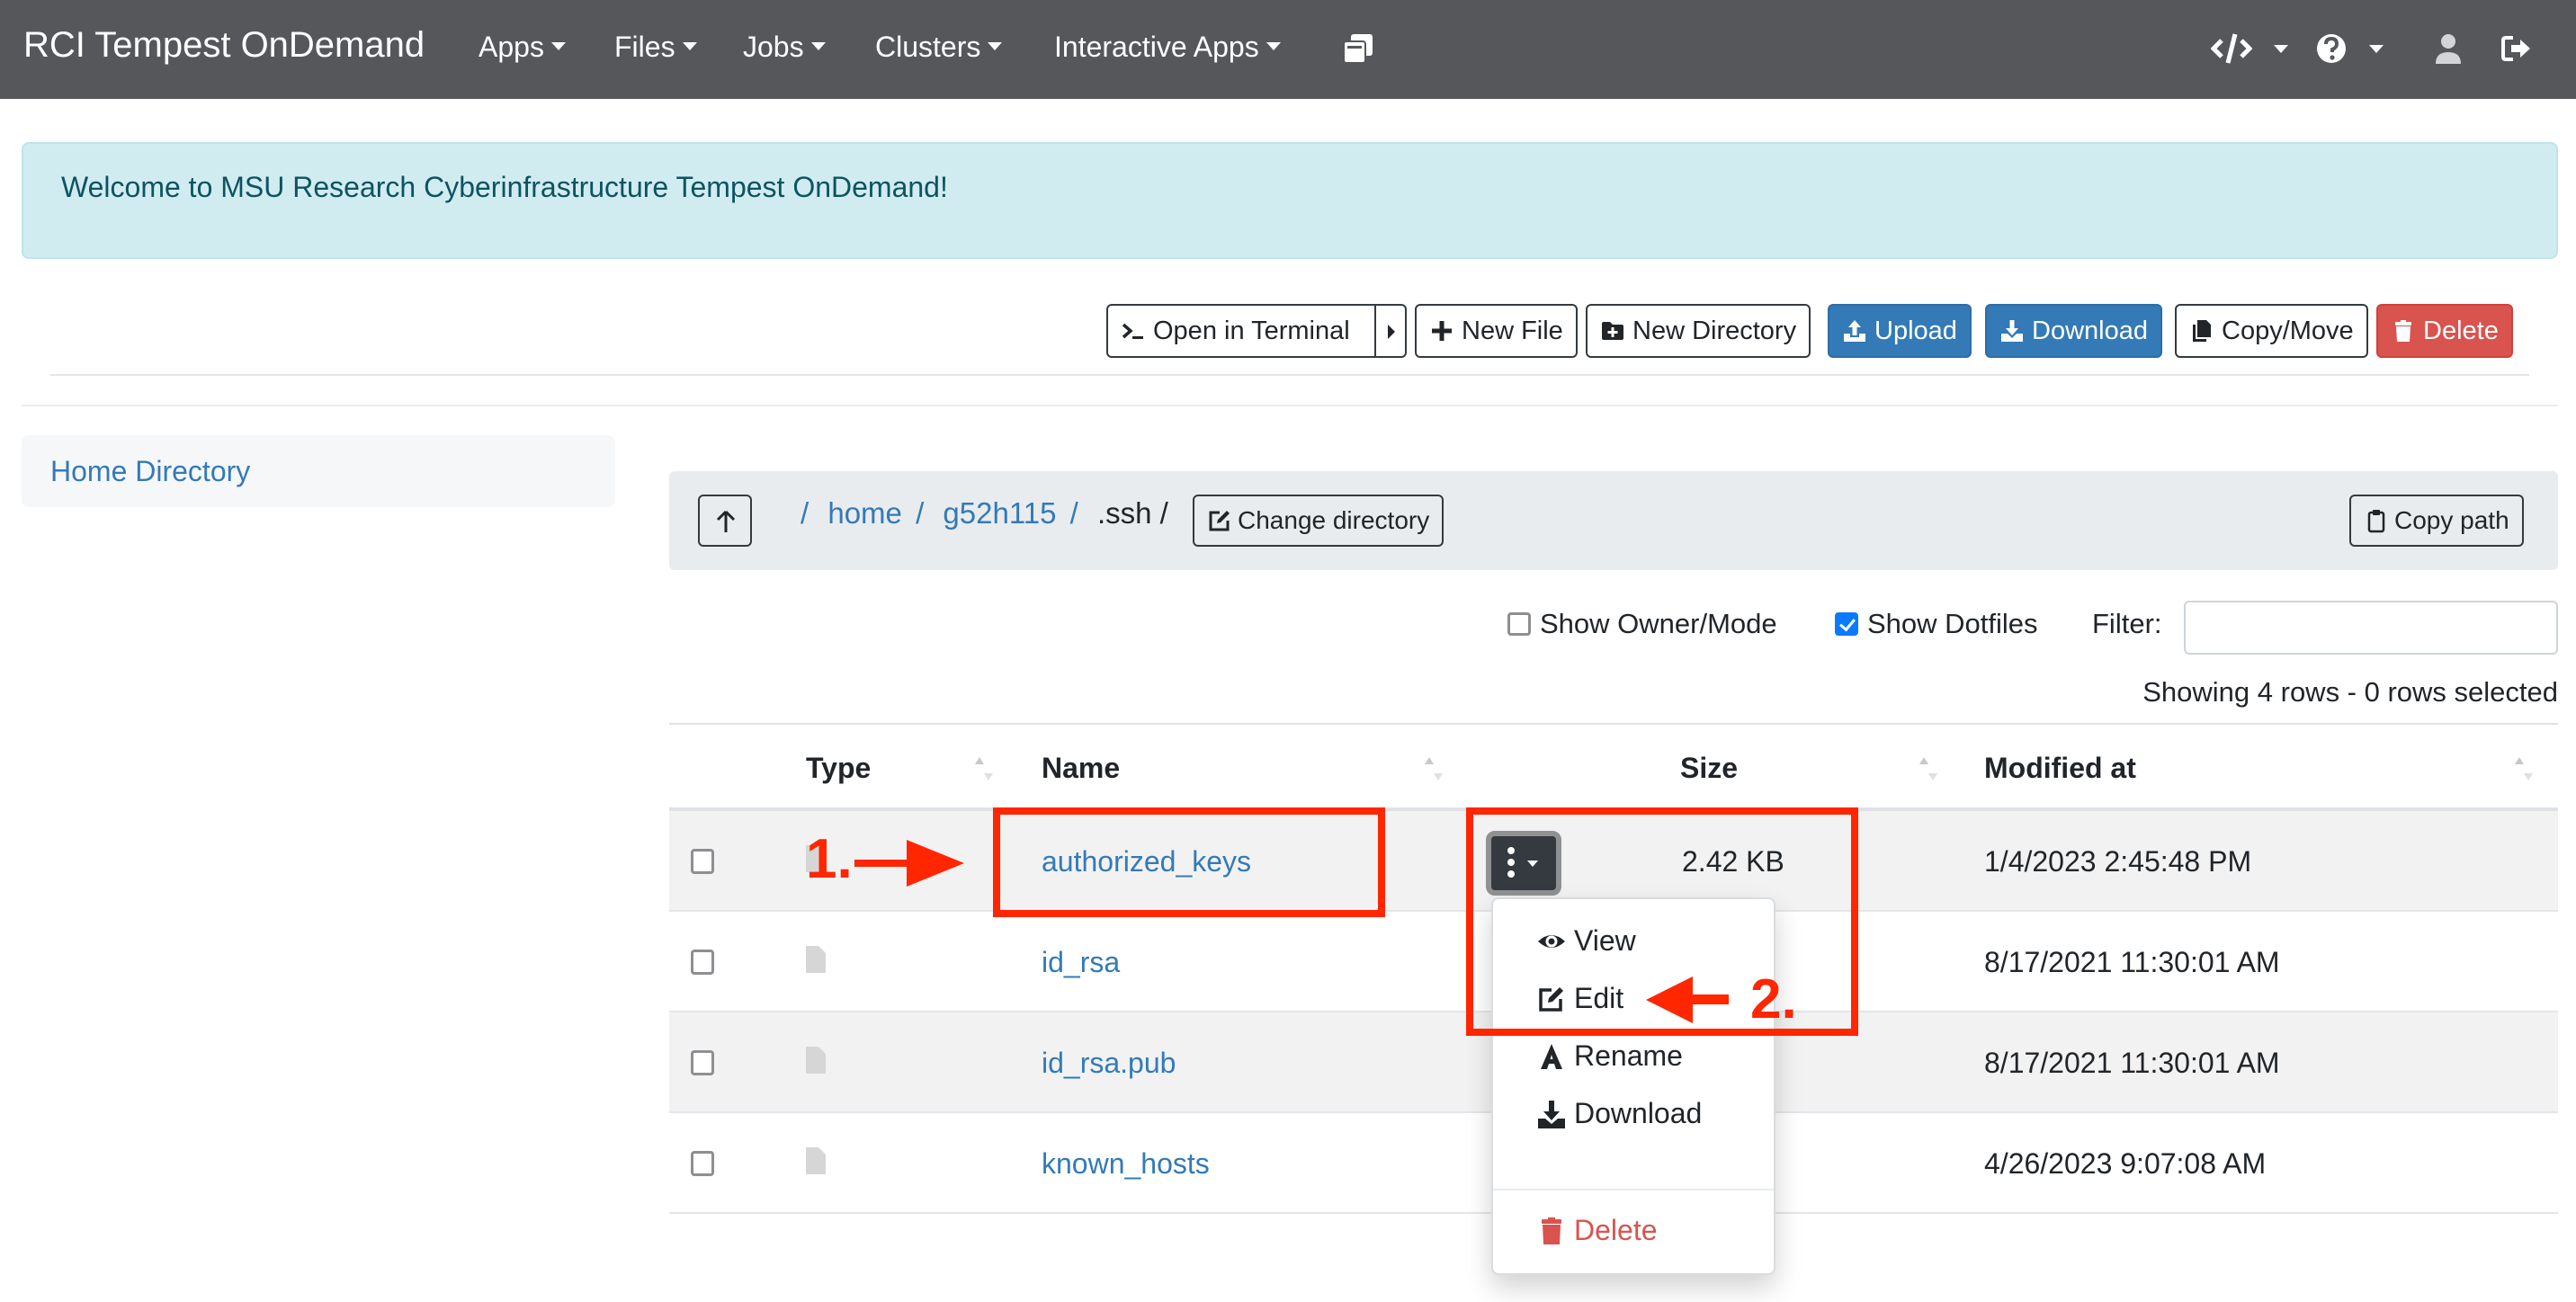 The image size is (2576, 1302). Describe the element at coordinates (1319, 521) in the screenshot. I see `change-directory-button: Change directory` at that location.